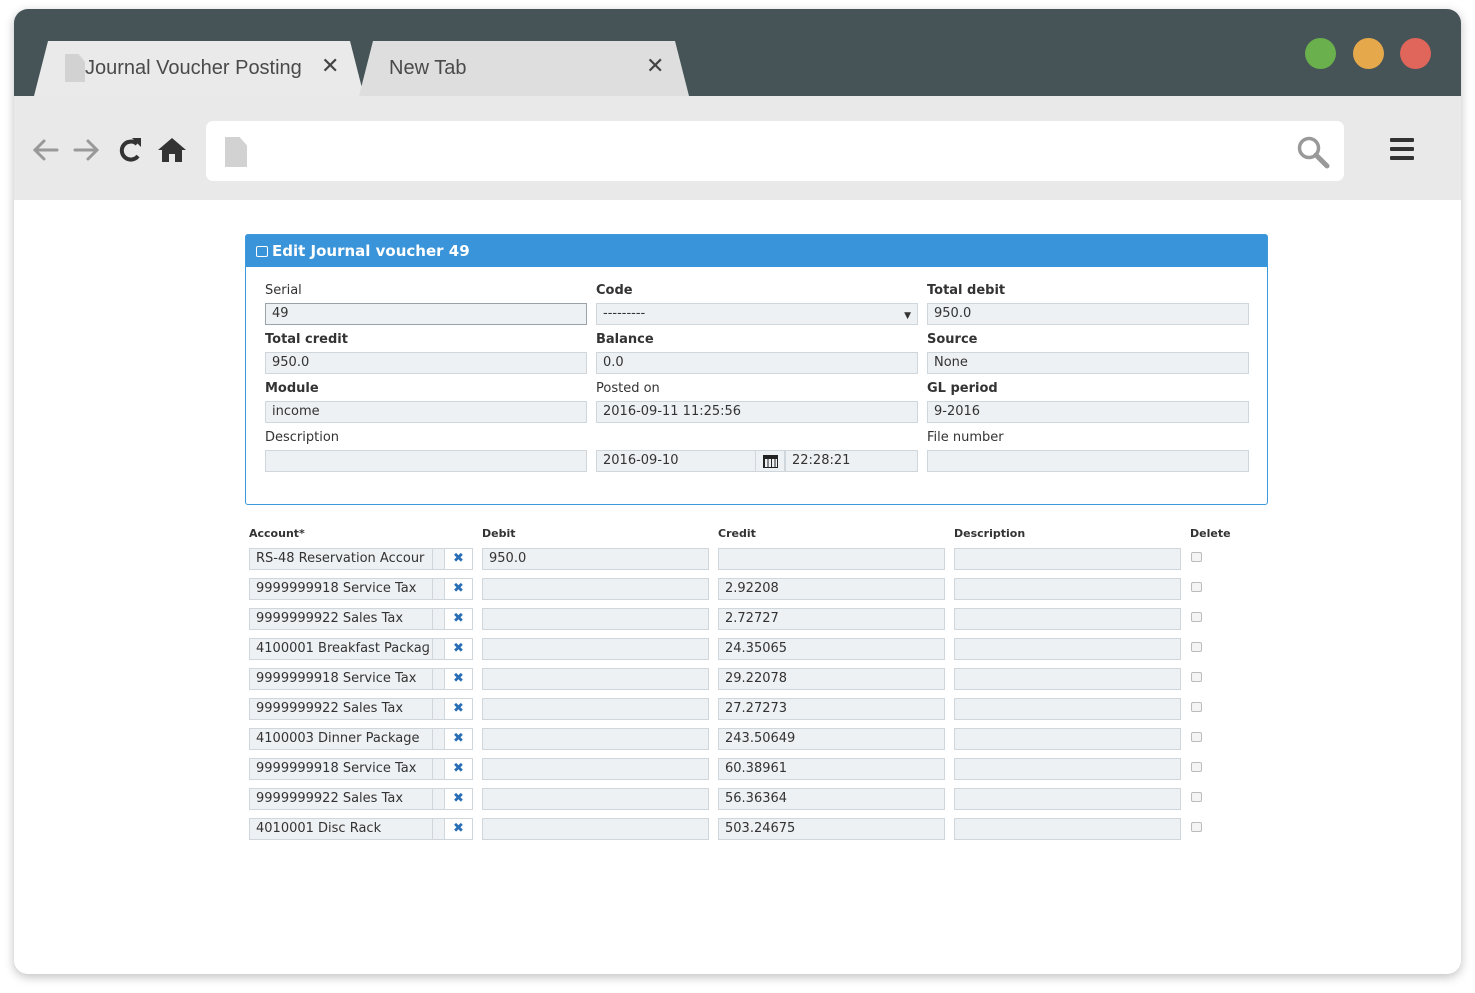  What do you see at coordinates (426, 412) in the screenshot?
I see `module-field: income` at bounding box center [426, 412].